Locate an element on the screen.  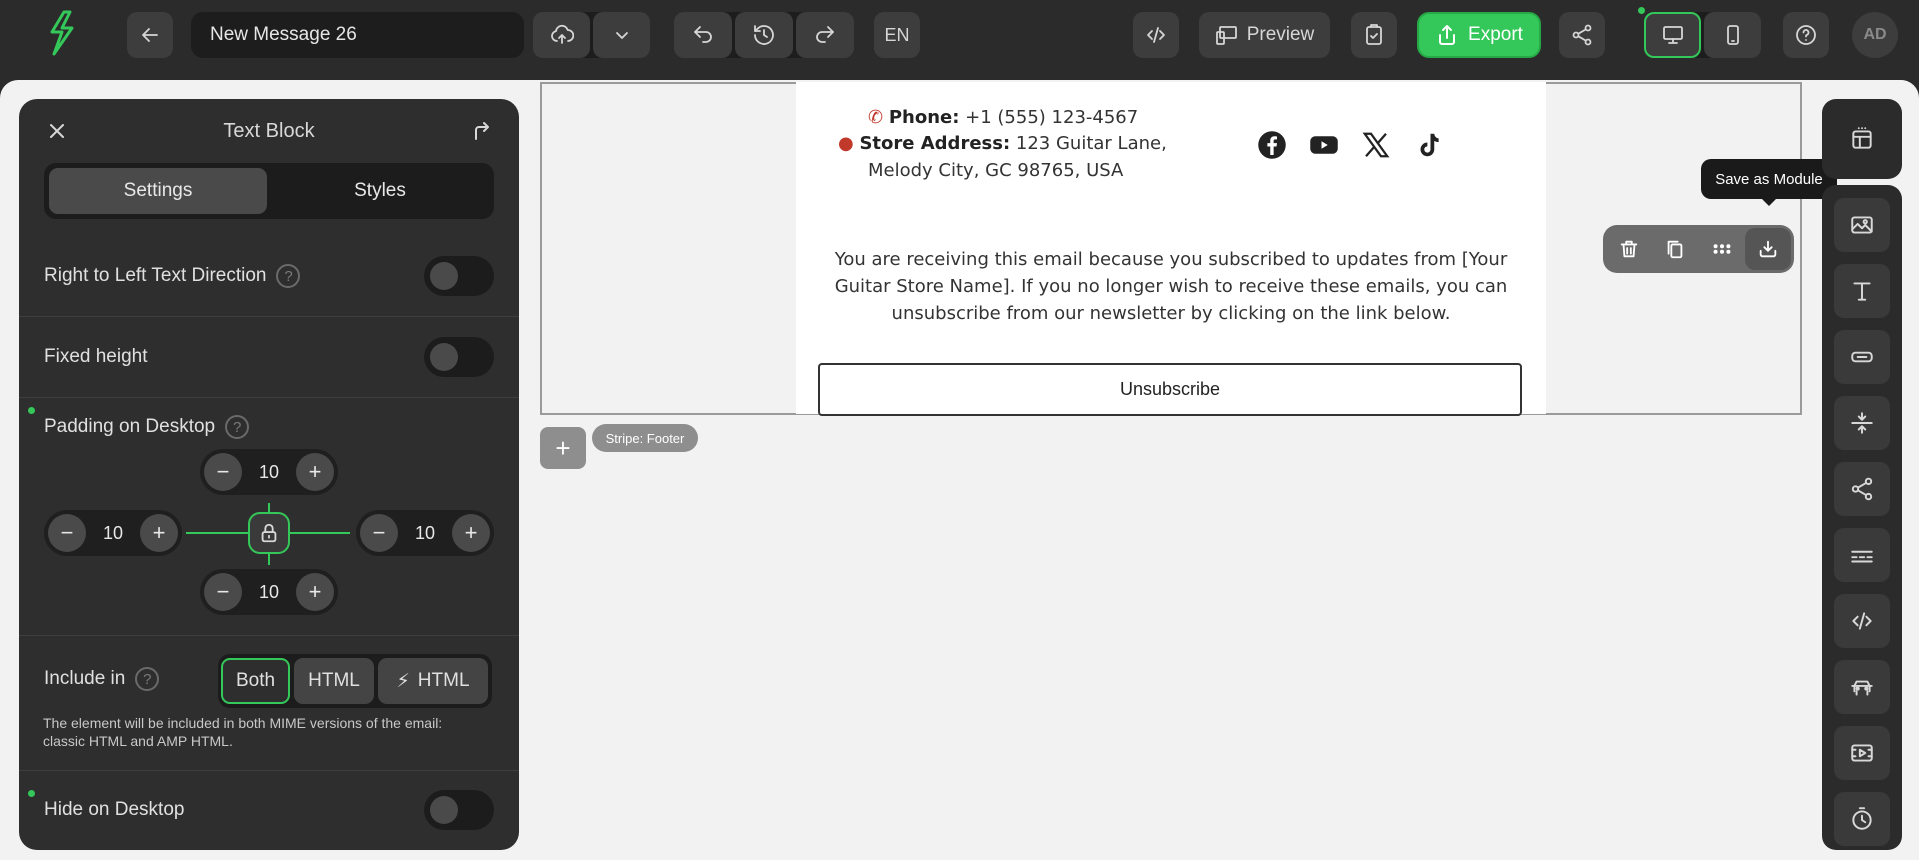
fixed-height-label: Fixed height is located at coordinates (96, 356).